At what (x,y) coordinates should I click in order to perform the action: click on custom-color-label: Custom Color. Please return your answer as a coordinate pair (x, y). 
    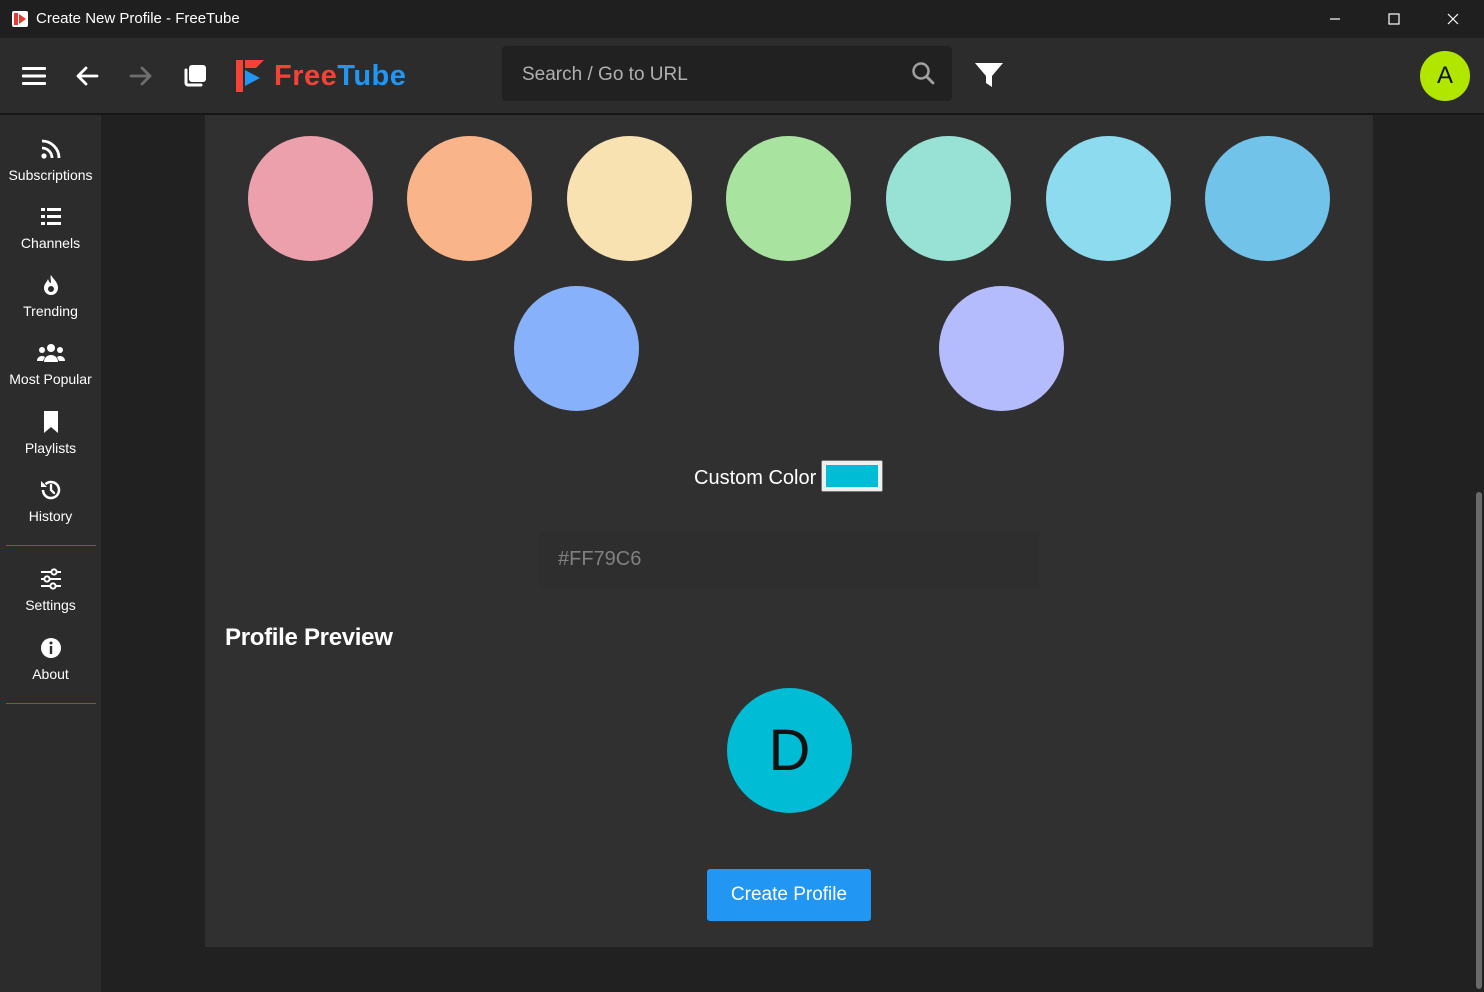
    Looking at the image, I should click on (755, 477).